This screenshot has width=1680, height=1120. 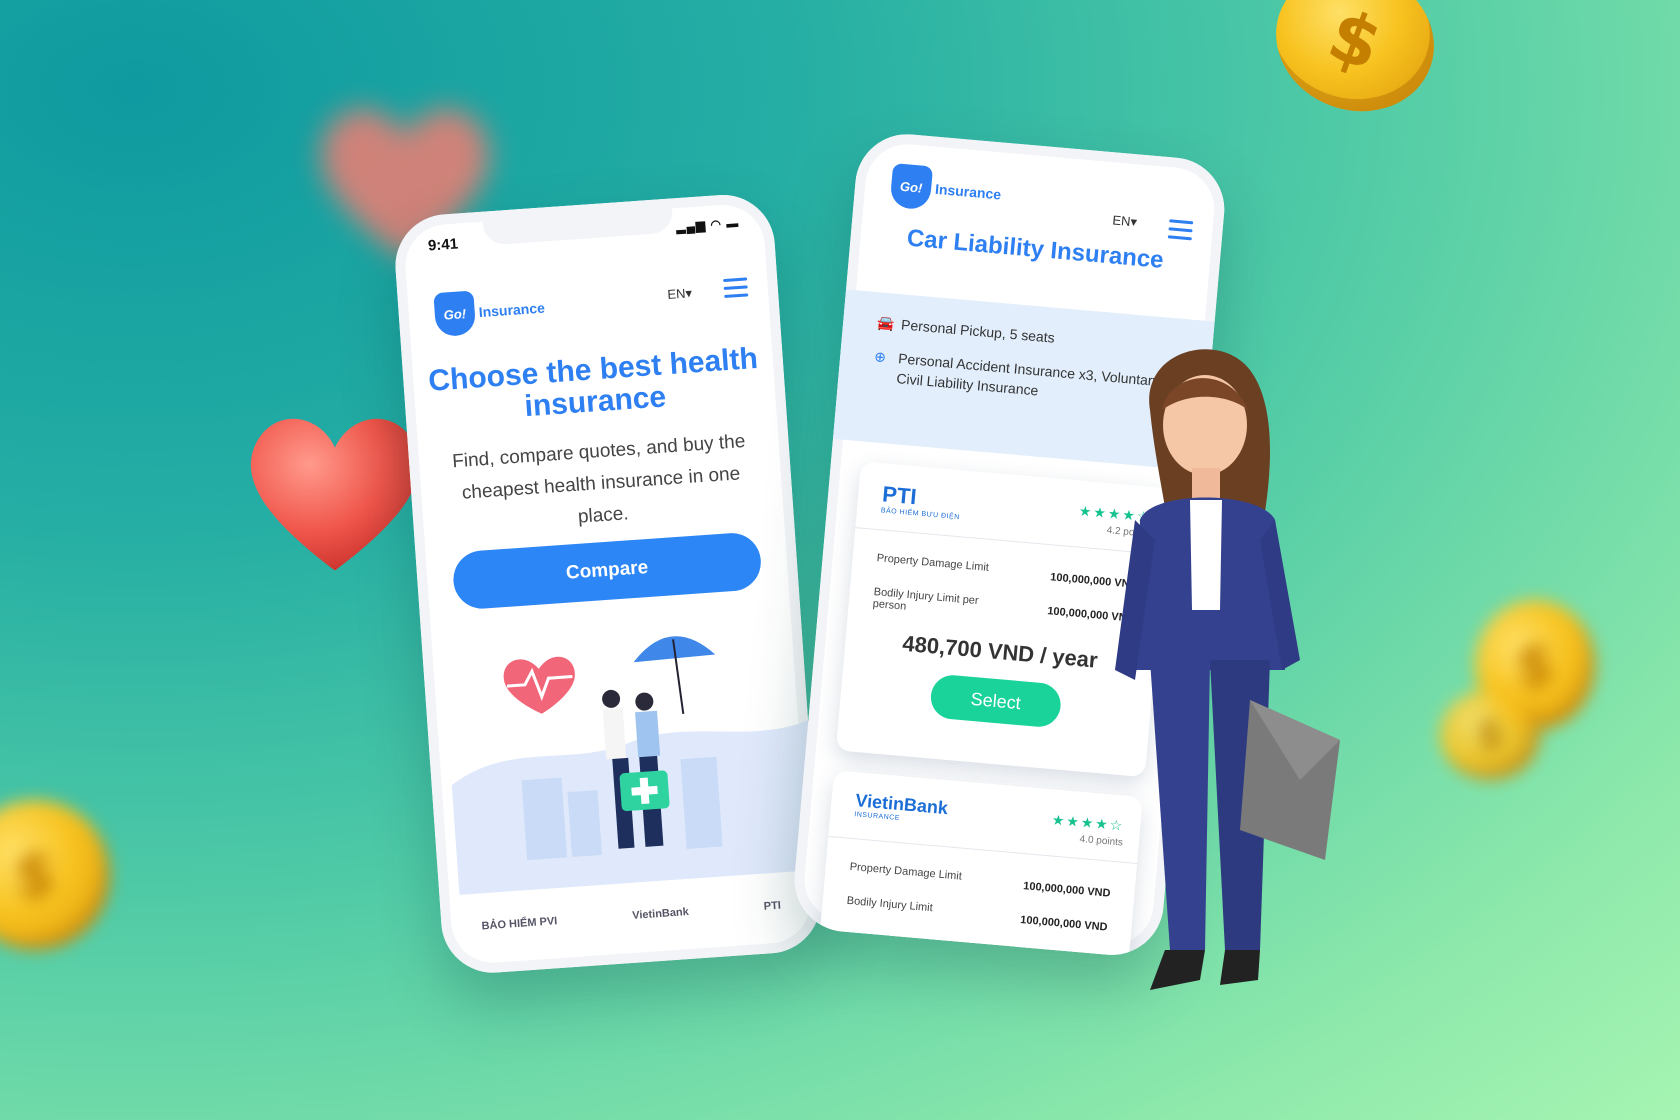 I want to click on health-insurance-illustration, so click(x=635, y=765).